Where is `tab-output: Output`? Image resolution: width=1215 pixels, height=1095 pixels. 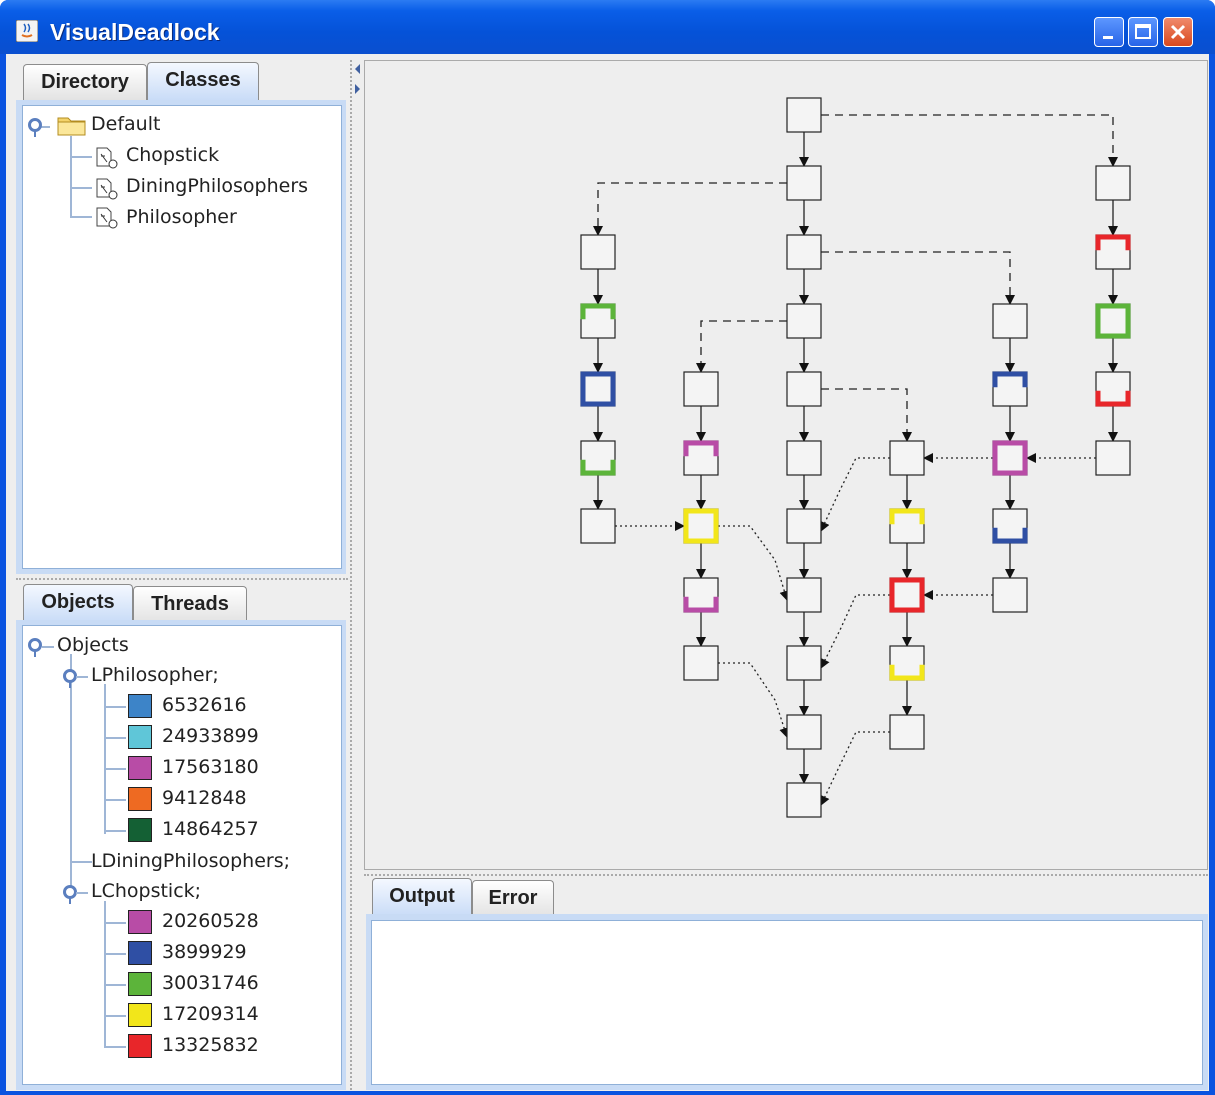 tab-output: Output is located at coordinates (422, 897).